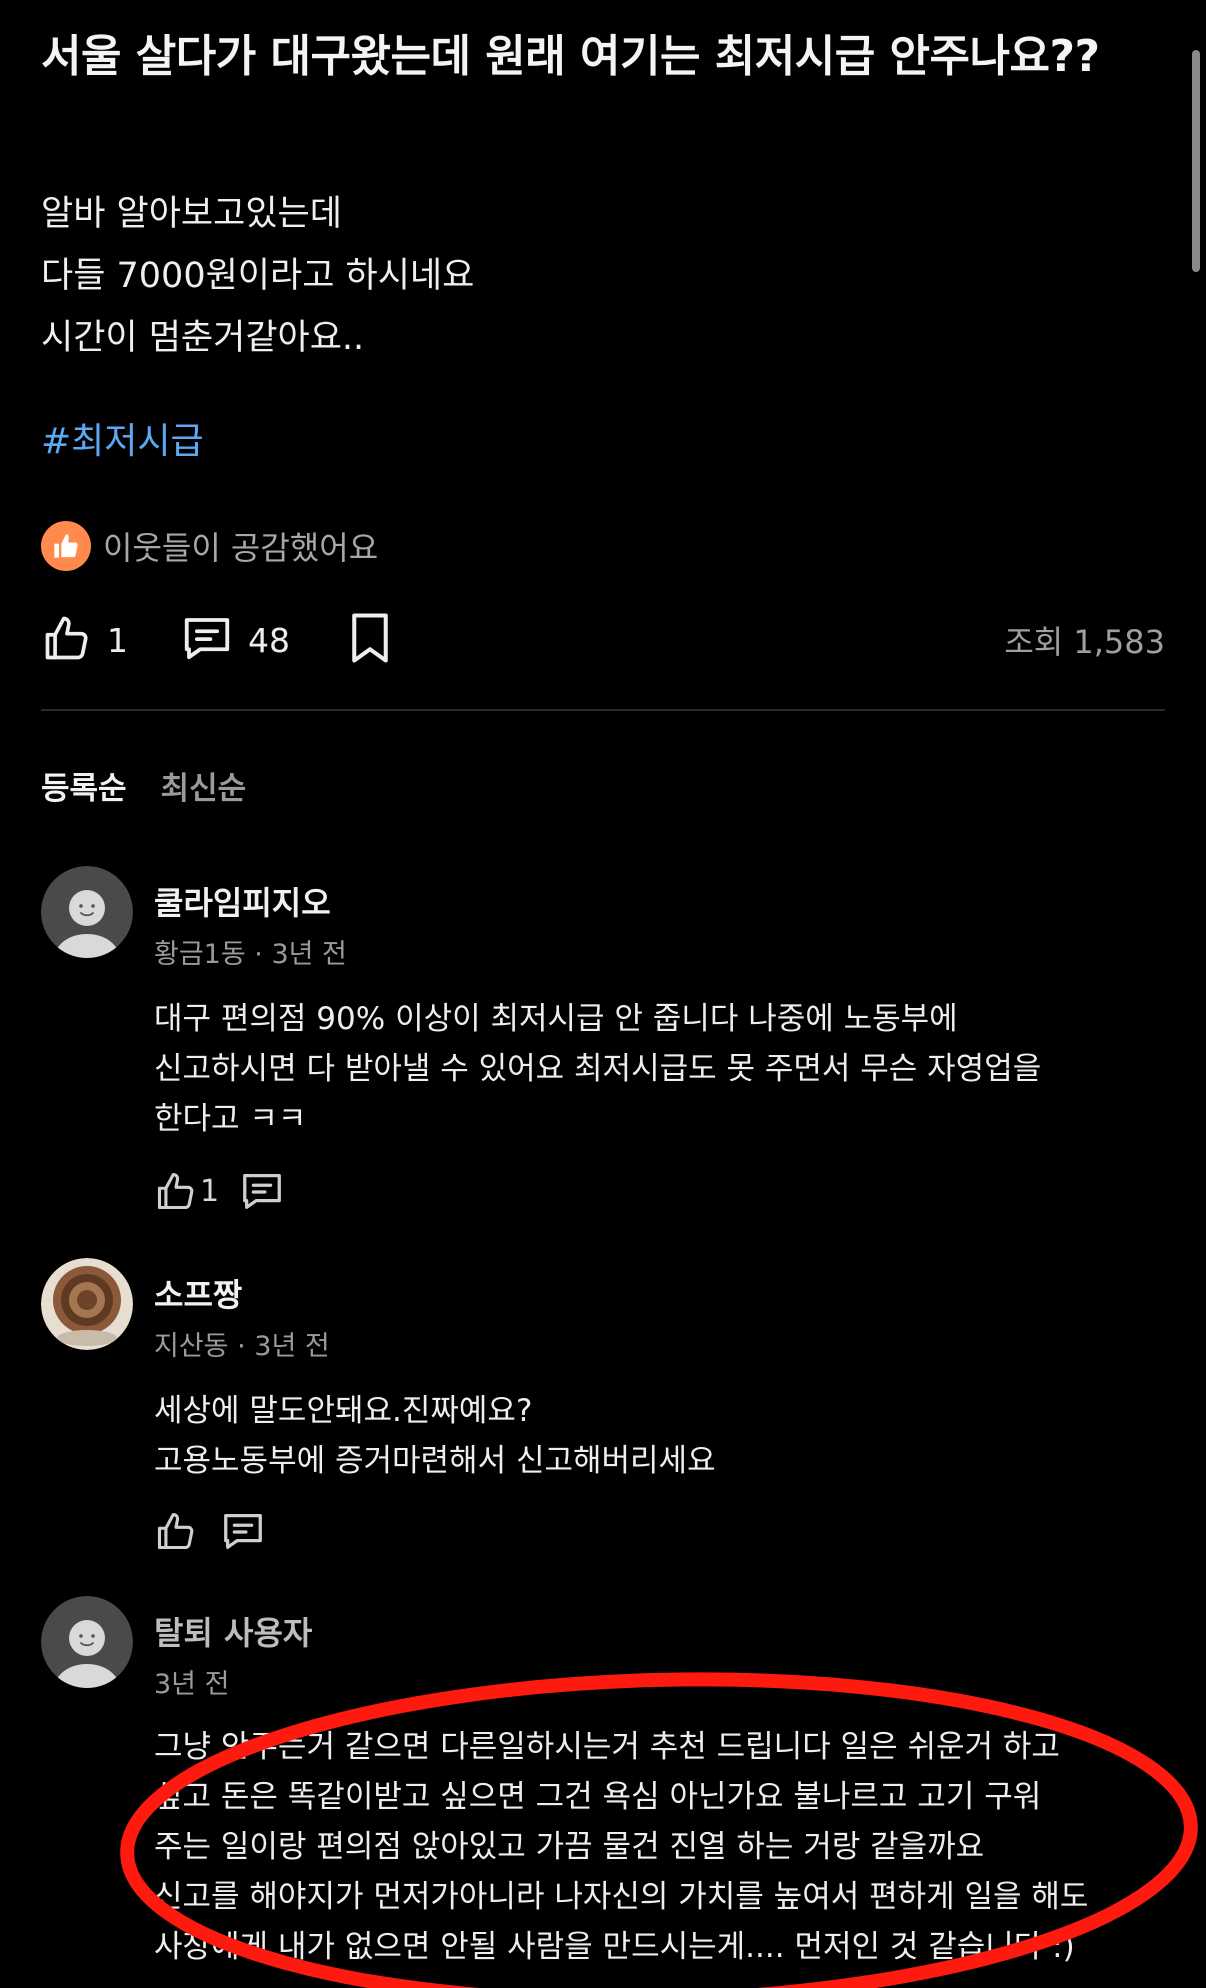 This screenshot has width=1206, height=1988. What do you see at coordinates (569, 1847) in the screenshot?
I see `comment-line: 주는 일이랑 편의점 앉아있고 가끔 물건 진열 하는 거랑 같을까요` at bounding box center [569, 1847].